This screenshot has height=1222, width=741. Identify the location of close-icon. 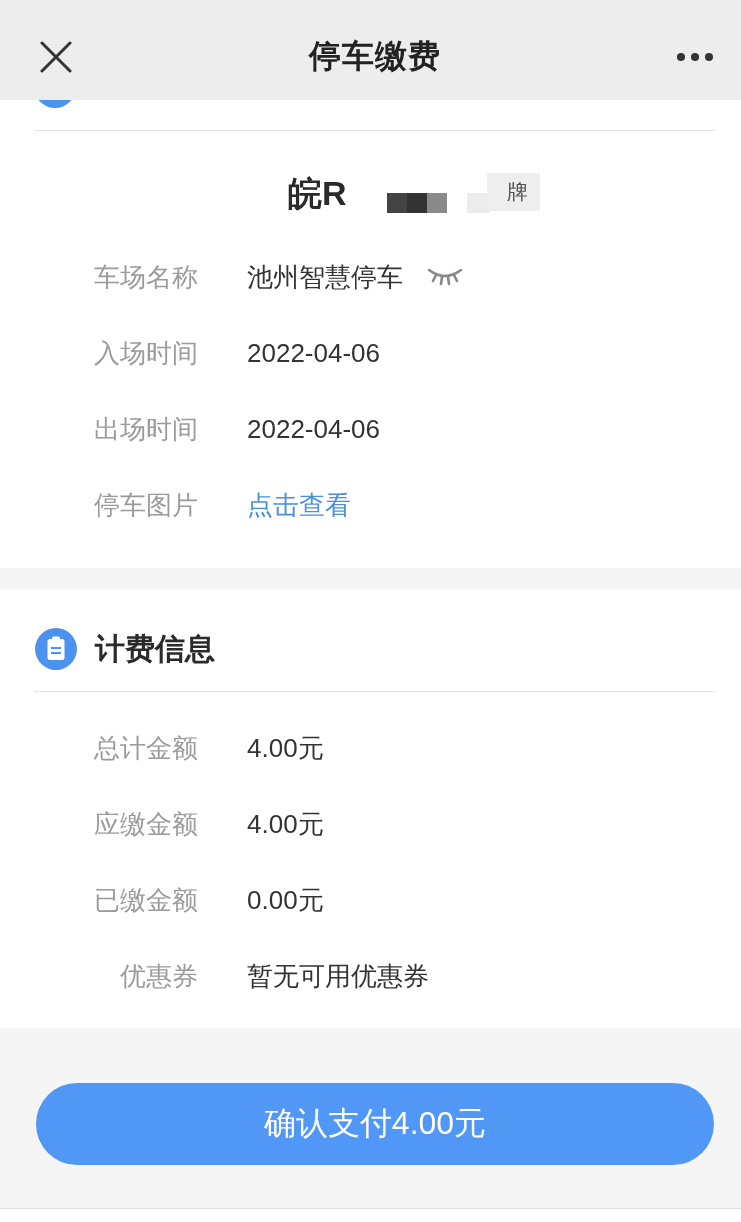
(56, 57).